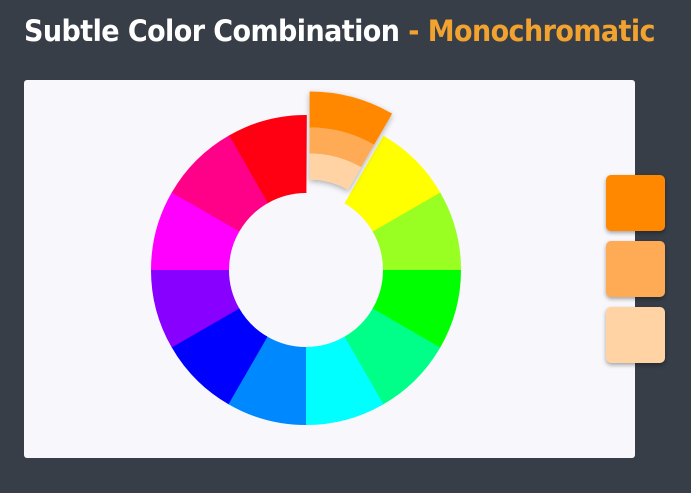 This screenshot has width=691, height=493. What do you see at coordinates (635, 269) in the screenshot?
I see `swatch-light-orange` at bounding box center [635, 269].